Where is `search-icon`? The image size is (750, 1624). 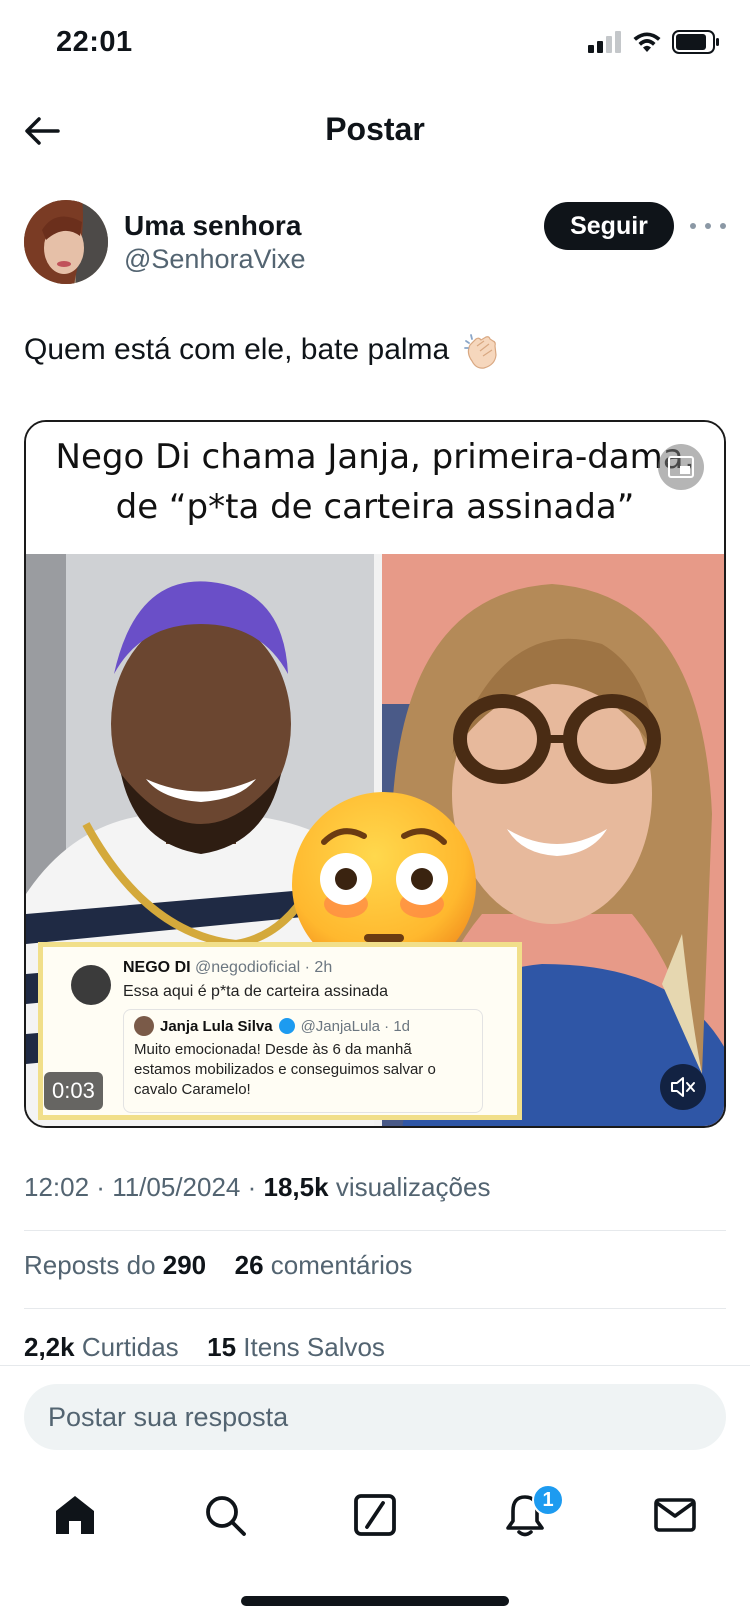
search-icon is located at coordinates (226, 1516).